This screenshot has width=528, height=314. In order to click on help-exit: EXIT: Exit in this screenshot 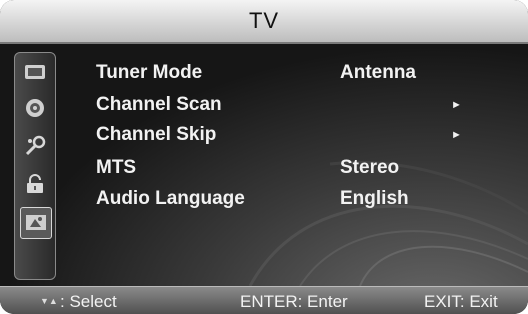, I will do `click(461, 301)`.